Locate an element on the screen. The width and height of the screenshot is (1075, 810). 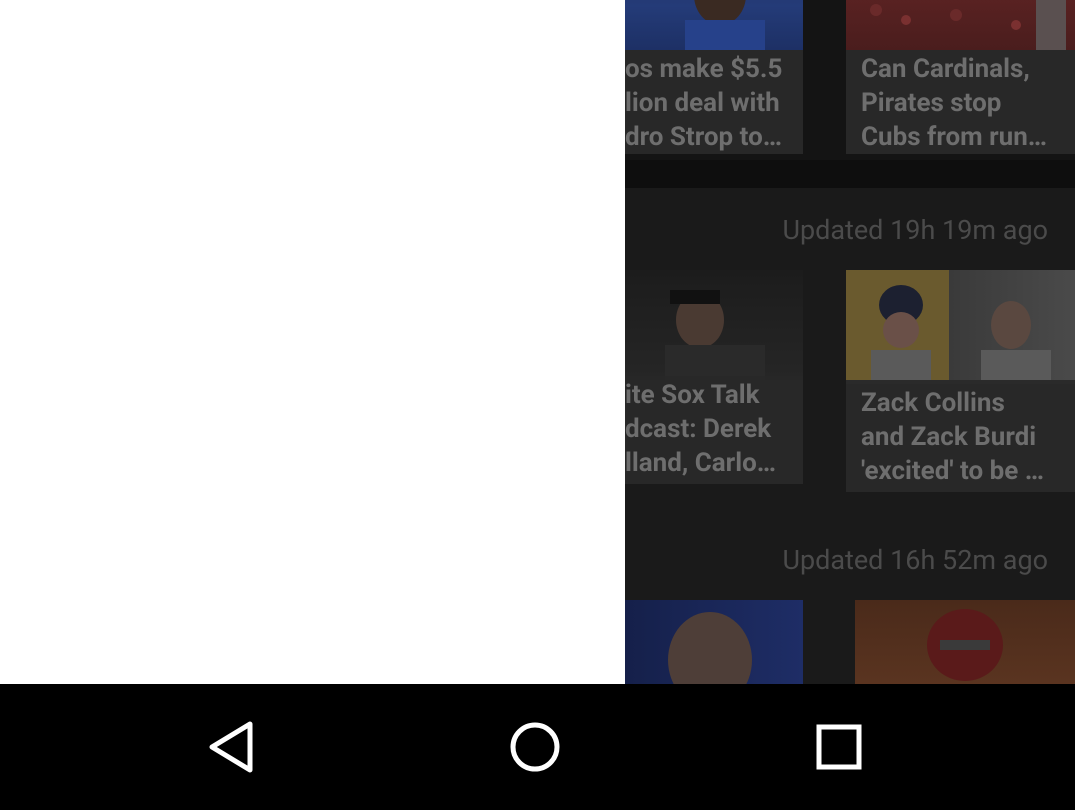
updated-timestamp: Updated 19h 19m ago is located at coordinates (915, 230).